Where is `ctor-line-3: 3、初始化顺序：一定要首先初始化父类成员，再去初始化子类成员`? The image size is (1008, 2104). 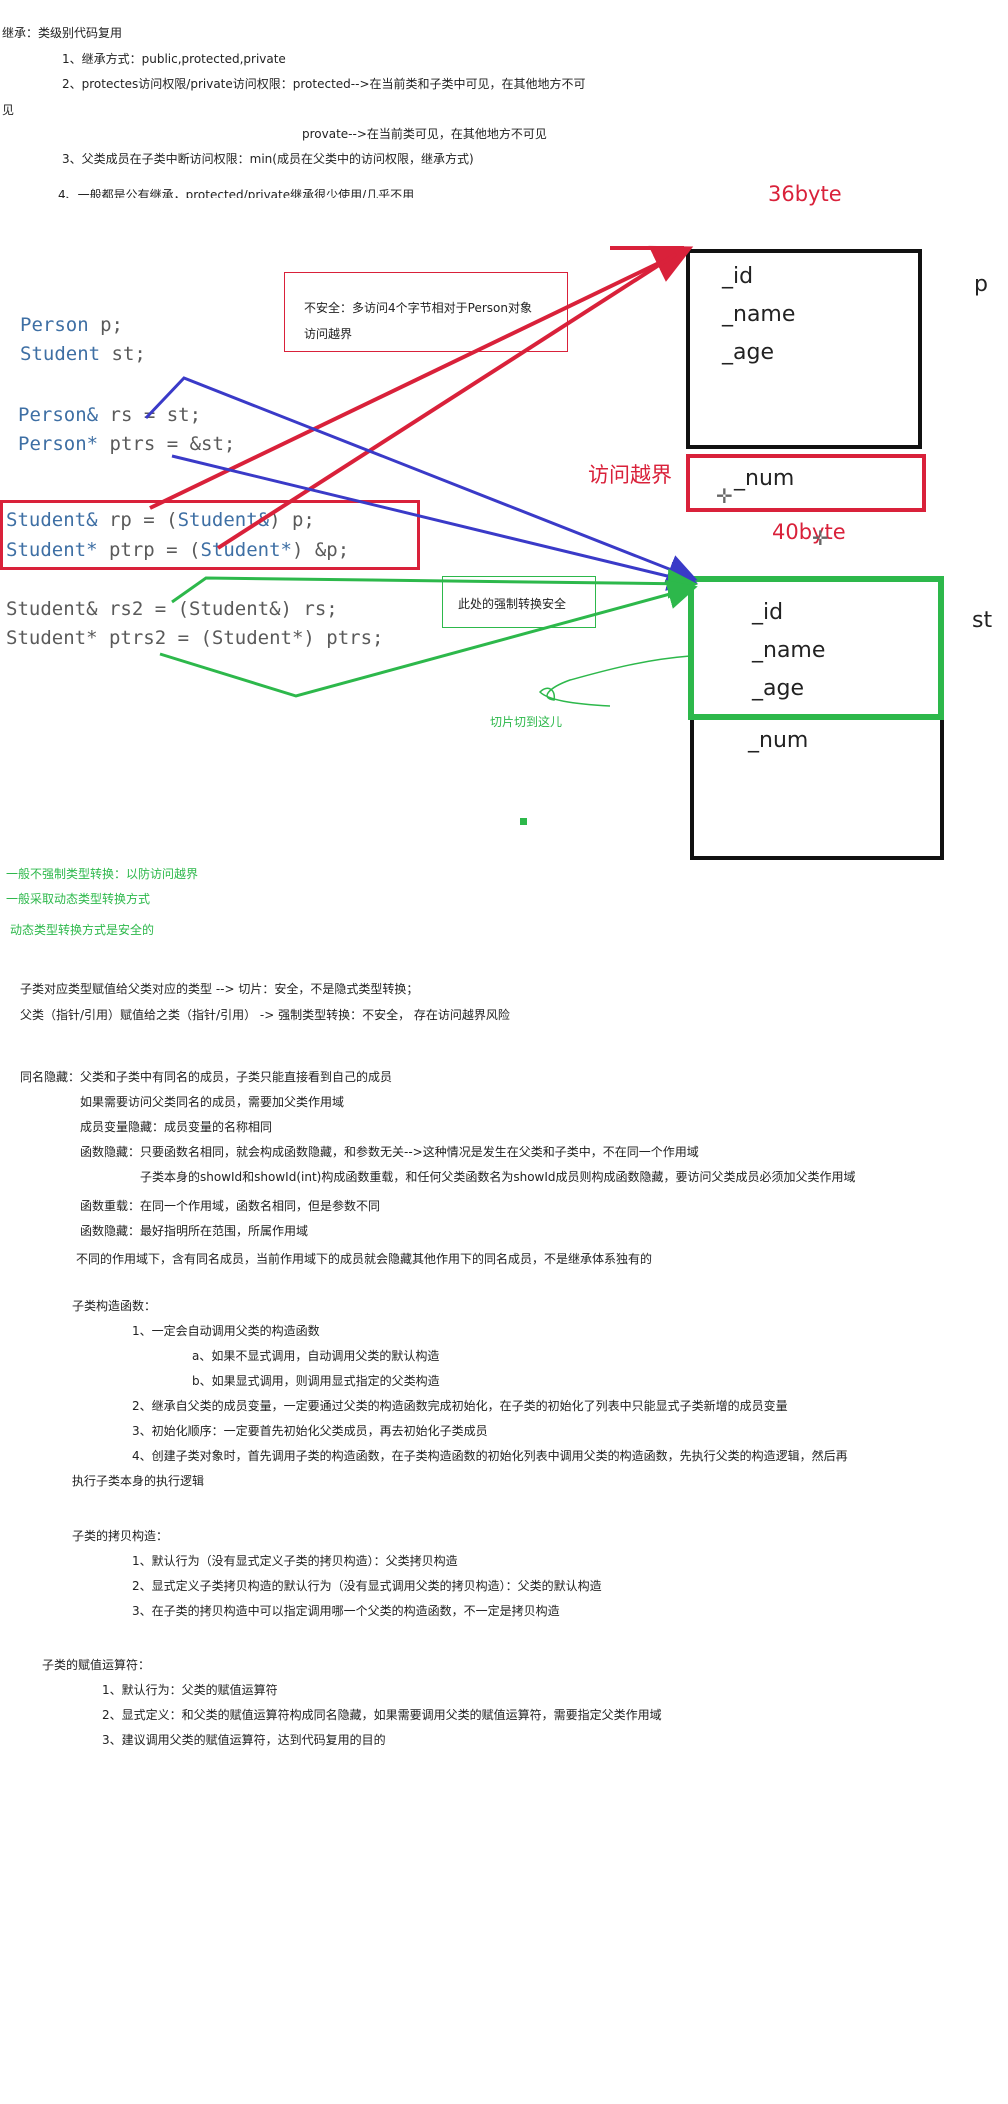 ctor-line-3: 3、初始化顺序：一定要首先初始化父类成员，再去初始化子类成员 is located at coordinates (310, 1431).